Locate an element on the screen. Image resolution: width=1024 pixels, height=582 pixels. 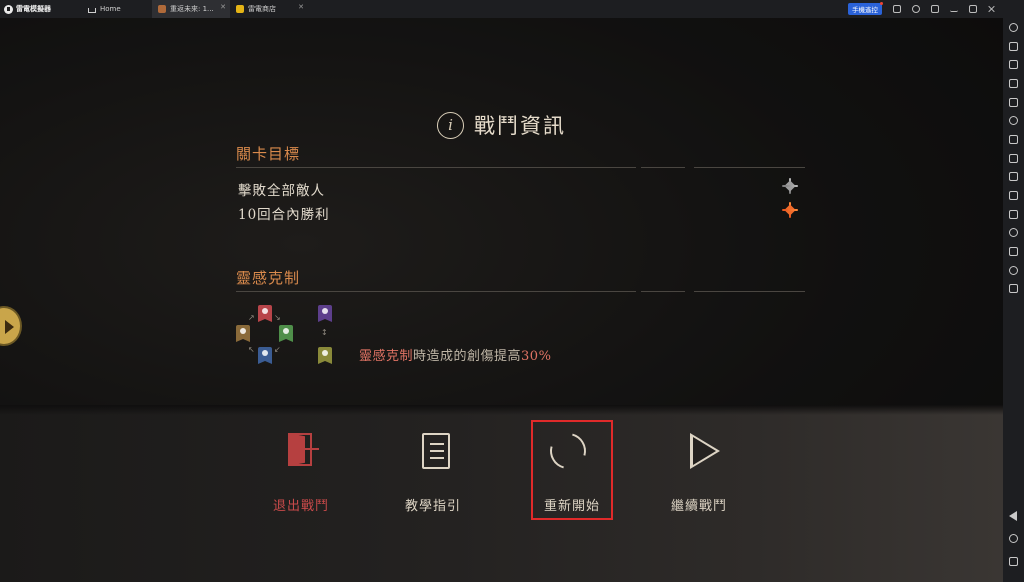
gamepad-icon is located at coordinates (897, 9).